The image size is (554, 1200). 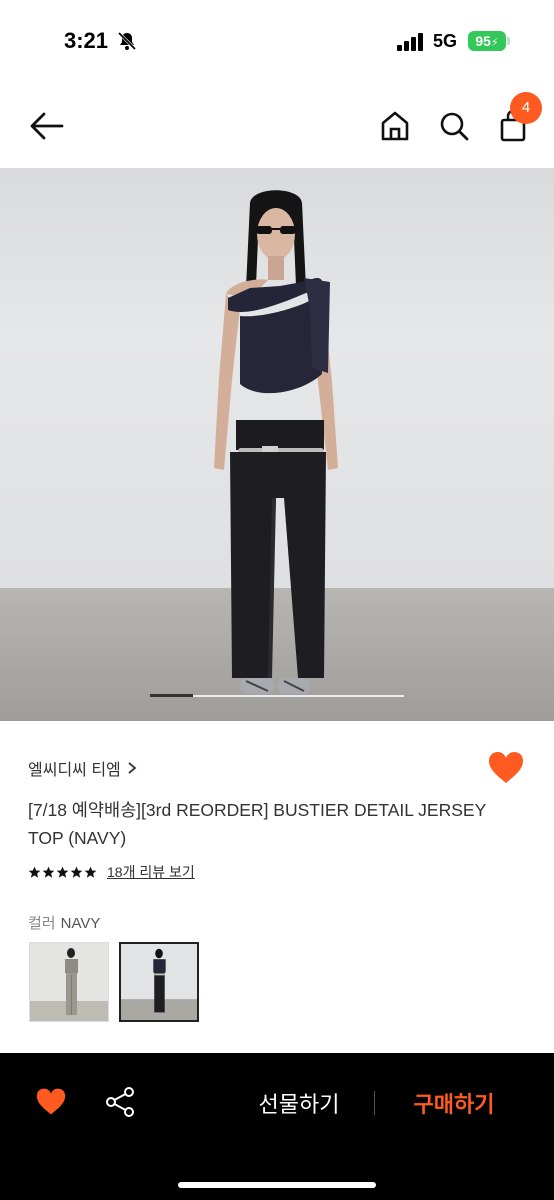 I want to click on color-swatch-navy, so click(x=159, y=982).